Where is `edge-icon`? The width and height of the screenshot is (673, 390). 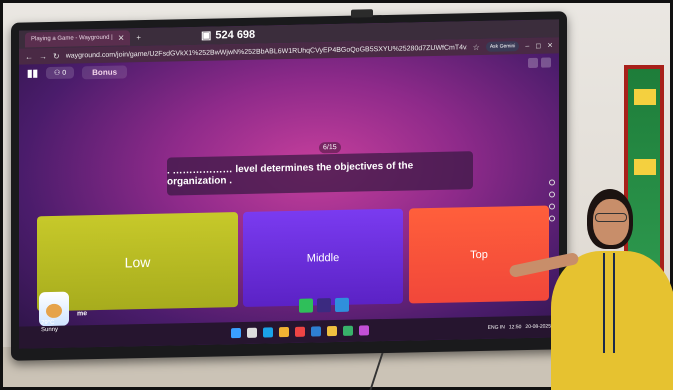 edge-icon is located at coordinates (268, 332).